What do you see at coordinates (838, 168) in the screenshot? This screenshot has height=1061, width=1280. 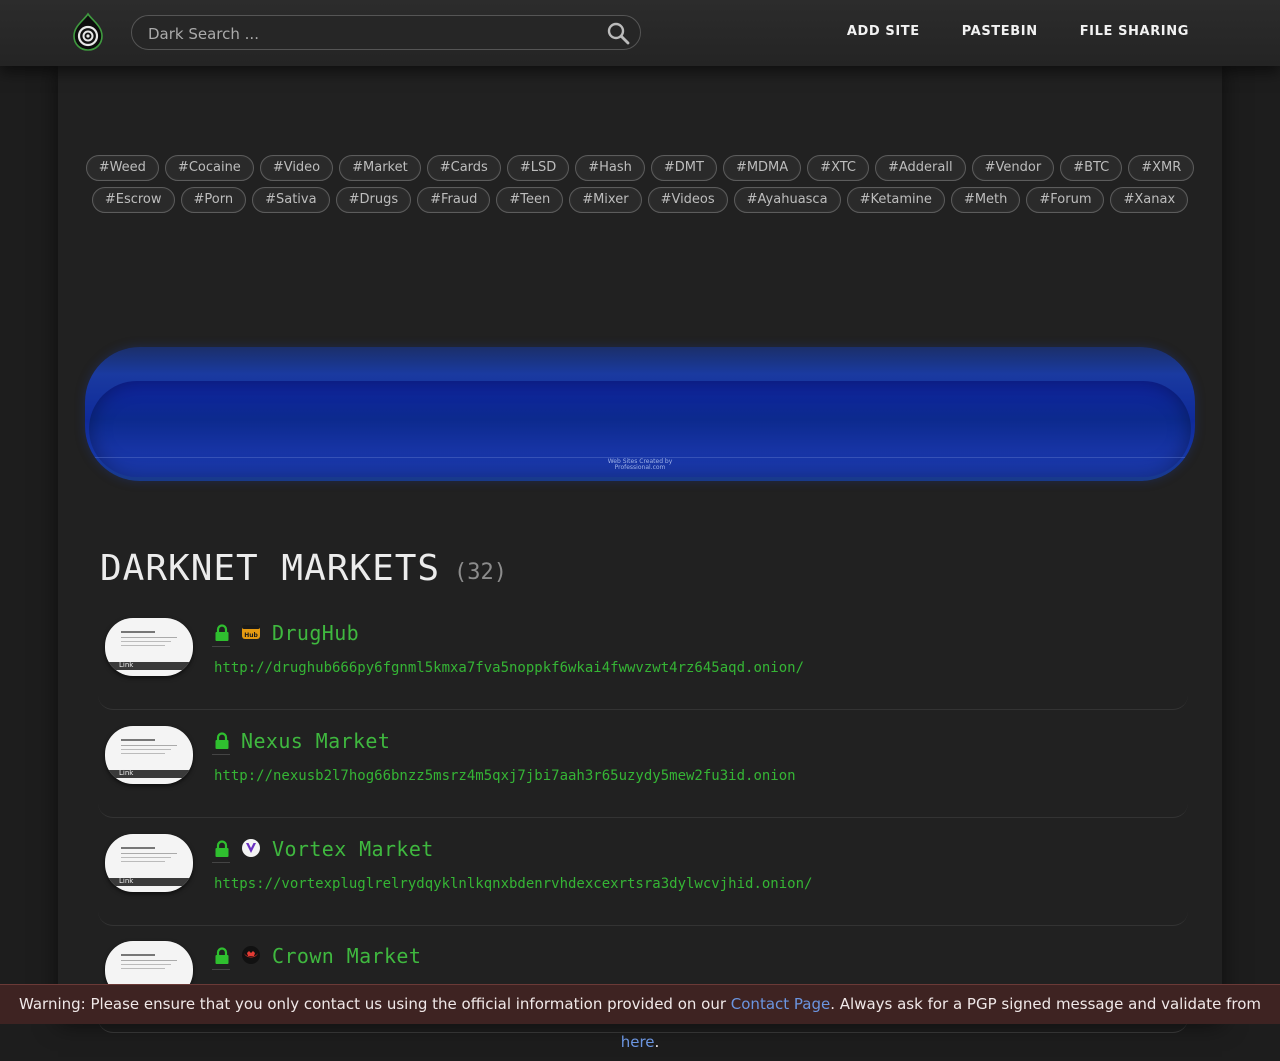 I see `tag-chip: #XTC` at bounding box center [838, 168].